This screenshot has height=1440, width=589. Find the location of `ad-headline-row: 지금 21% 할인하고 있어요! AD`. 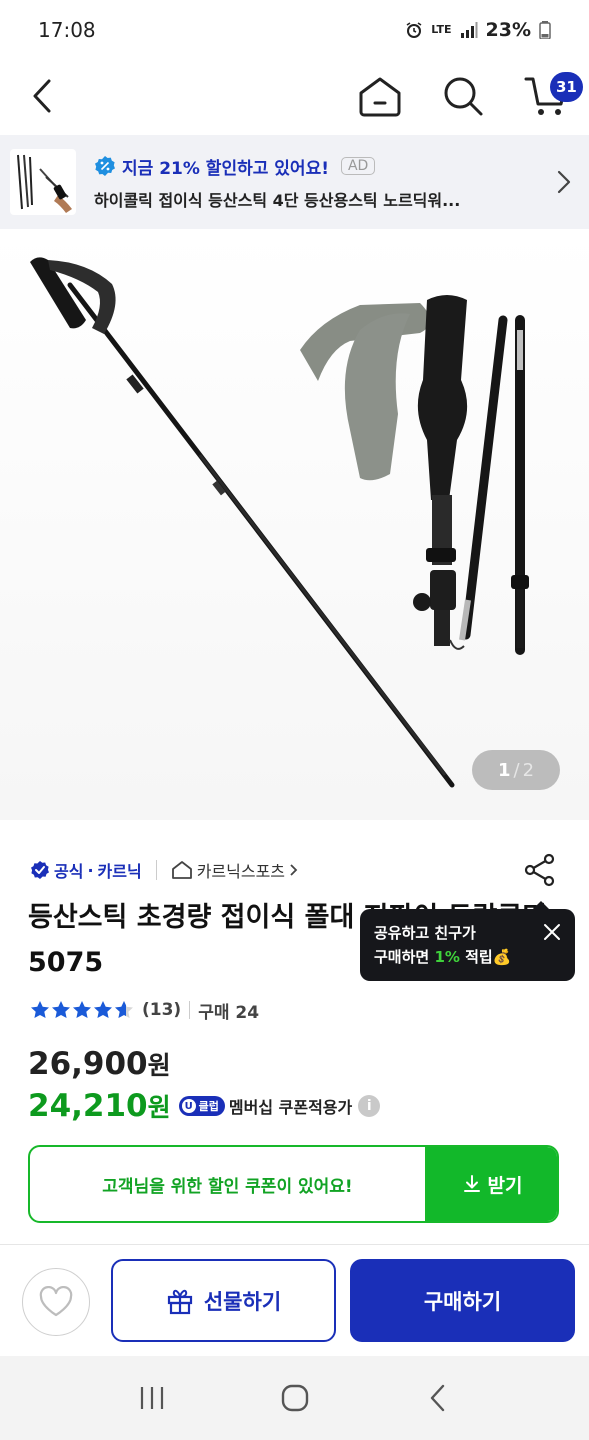

ad-headline-row: 지금 21% 할인하고 있어요! AD is located at coordinates (316, 166).